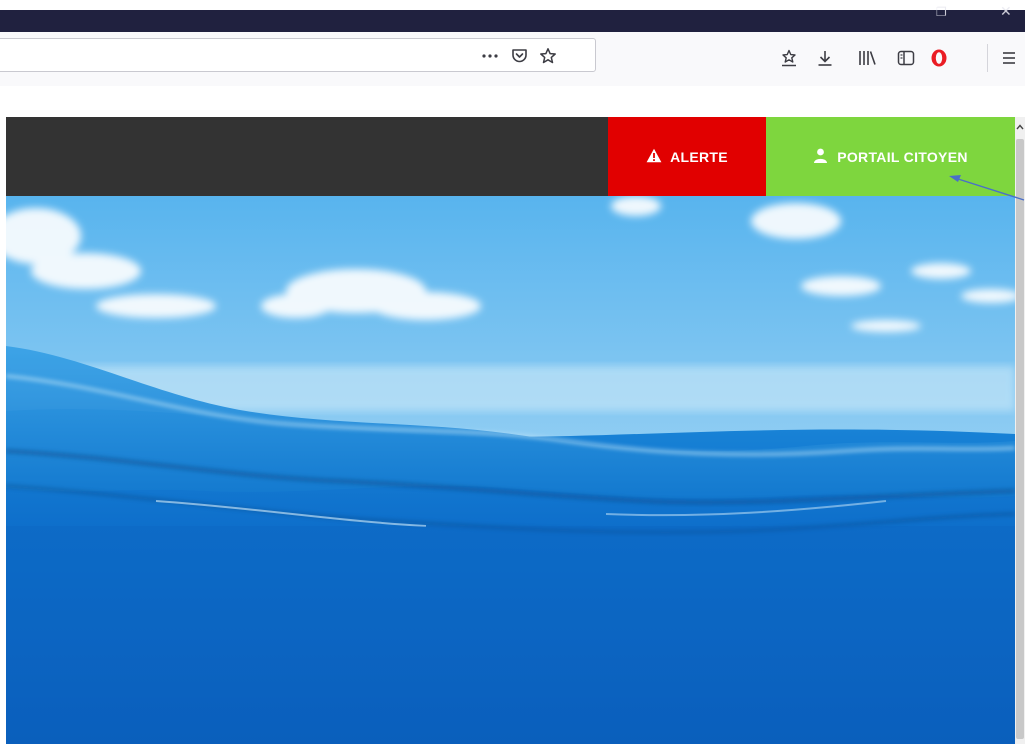 This screenshot has width=1025, height=744. What do you see at coordinates (1006, 12) in the screenshot?
I see `close-icon: ✕` at bounding box center [1006, 12].